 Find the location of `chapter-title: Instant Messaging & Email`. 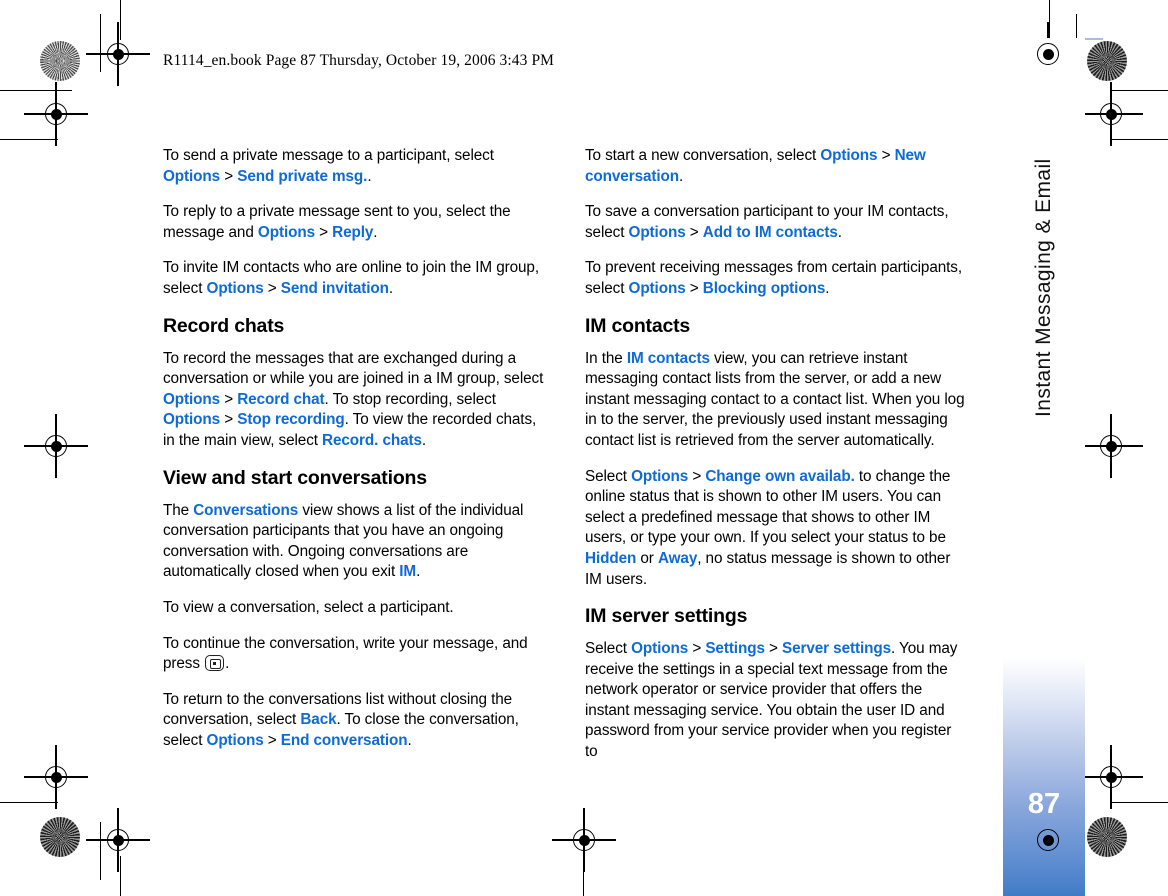

chapter-title: Instant Messaging & Email is located at coordinates (1043, 288).